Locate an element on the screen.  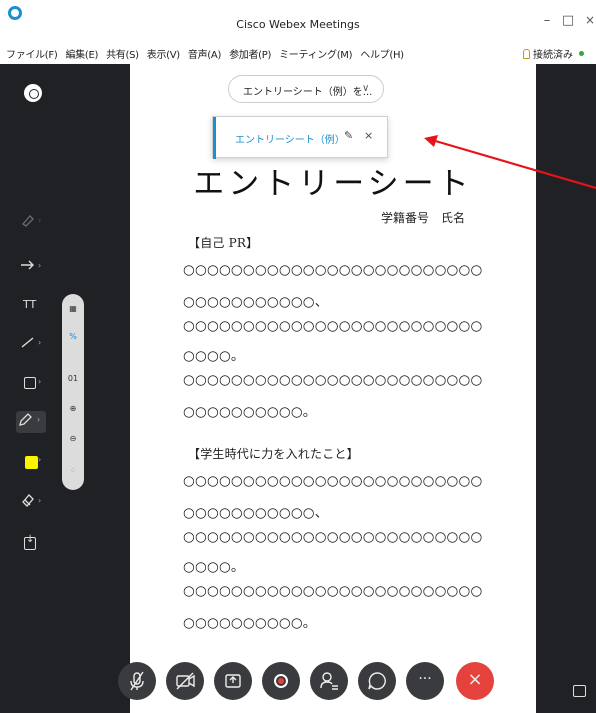
chat-button is located at coordinates (377, 681).